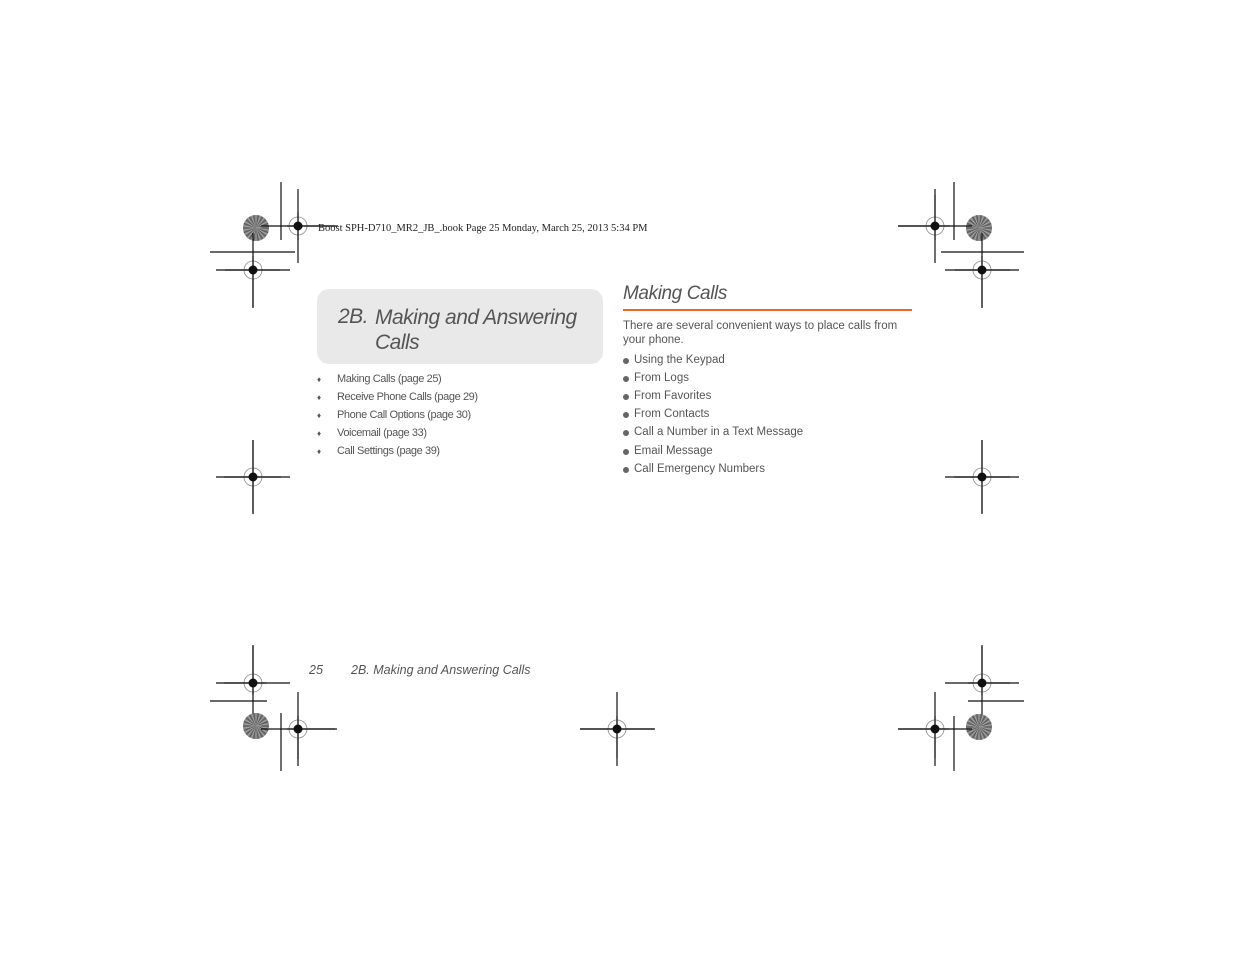 The width and height of the screenshot is (1235, 954). I want to click on toc-item: ♦ Making Calls (page 25), so click(397, 379).